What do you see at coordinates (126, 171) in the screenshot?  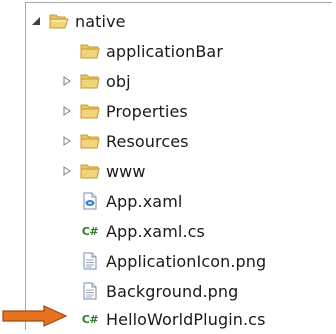 I see `tree-item-label: www` at bounding box center [126, 171].